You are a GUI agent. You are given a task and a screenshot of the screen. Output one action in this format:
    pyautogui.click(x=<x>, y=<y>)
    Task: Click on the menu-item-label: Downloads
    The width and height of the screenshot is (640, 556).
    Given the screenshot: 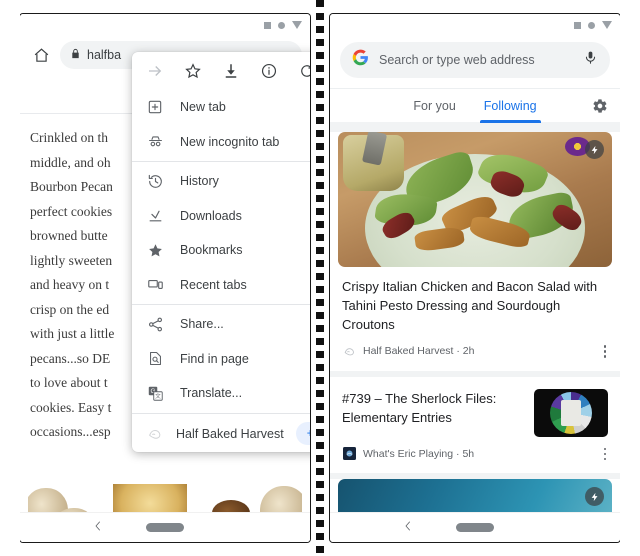 What is the action you would take?
    pyautogui.click(x=211, y=215)
    